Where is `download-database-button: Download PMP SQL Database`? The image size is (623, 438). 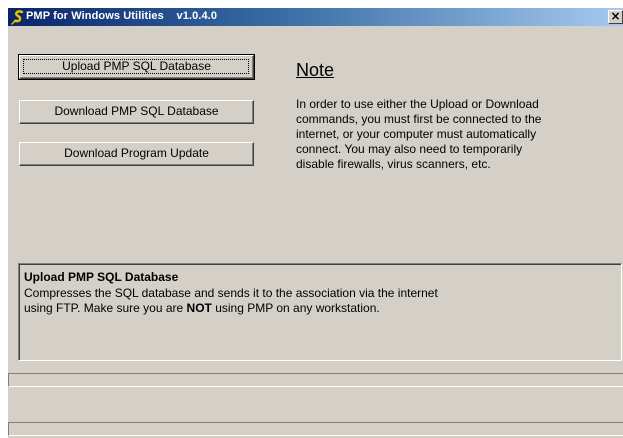 download-database-button: Download PMP SQL Database is located at coordinates (136, 112).